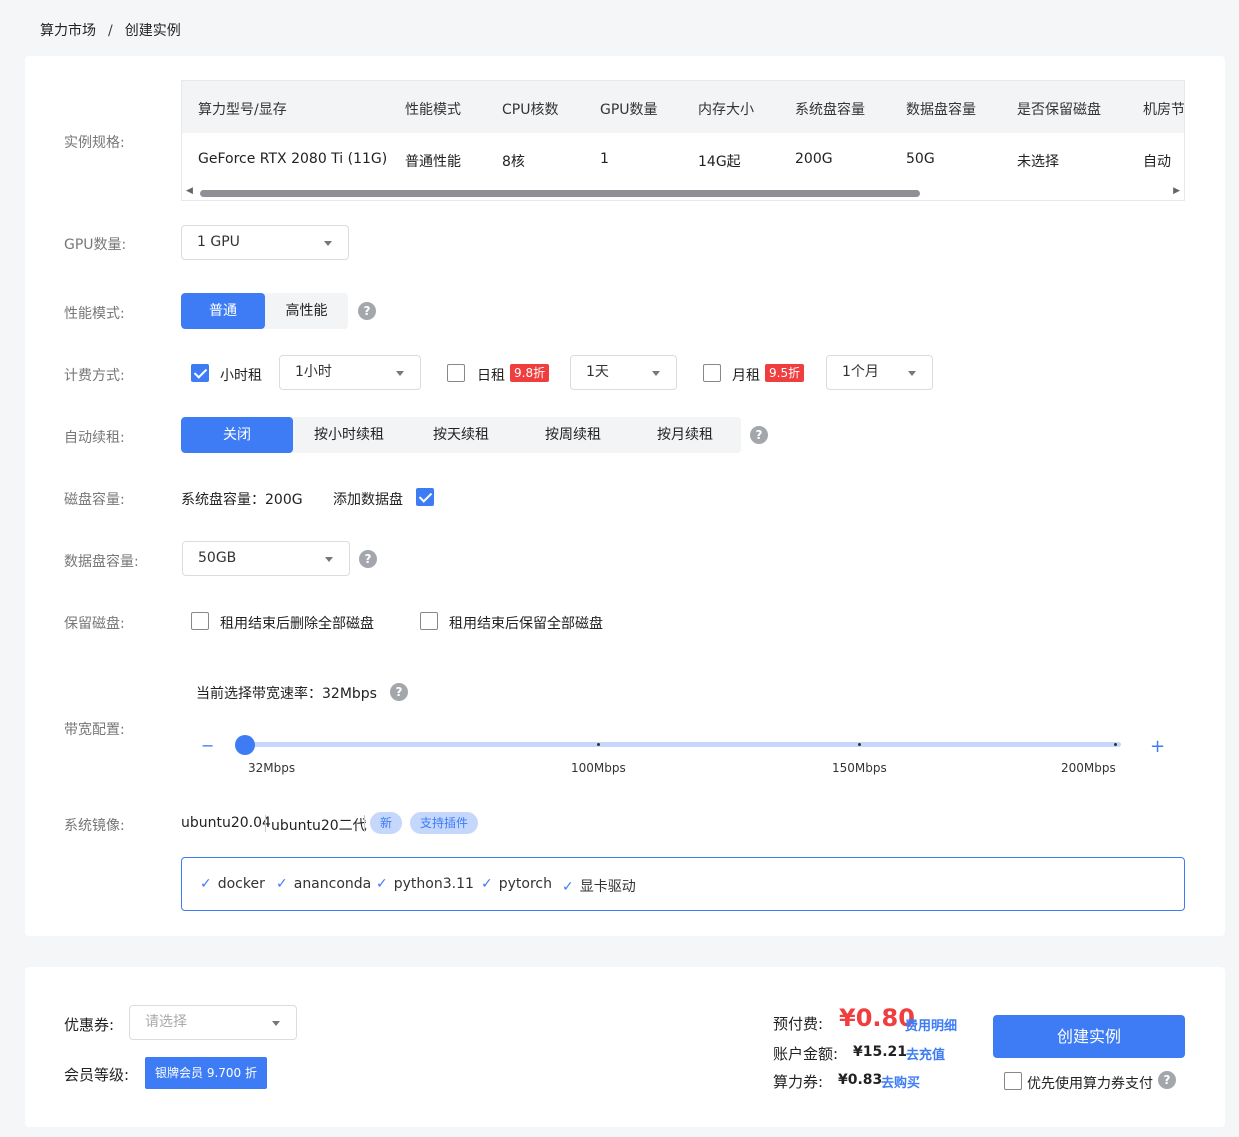  Describe the element at coordinates (925, 1053) in the screenshot. I see `recharge-link: 去充值` at that location.